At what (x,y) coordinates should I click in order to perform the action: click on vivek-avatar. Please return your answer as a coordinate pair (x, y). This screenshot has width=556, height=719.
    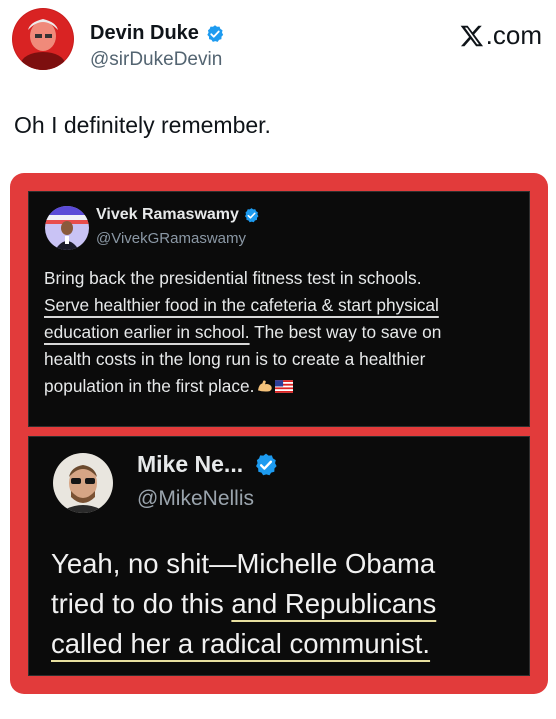
    Looking at the image, I should click on (67, 228).